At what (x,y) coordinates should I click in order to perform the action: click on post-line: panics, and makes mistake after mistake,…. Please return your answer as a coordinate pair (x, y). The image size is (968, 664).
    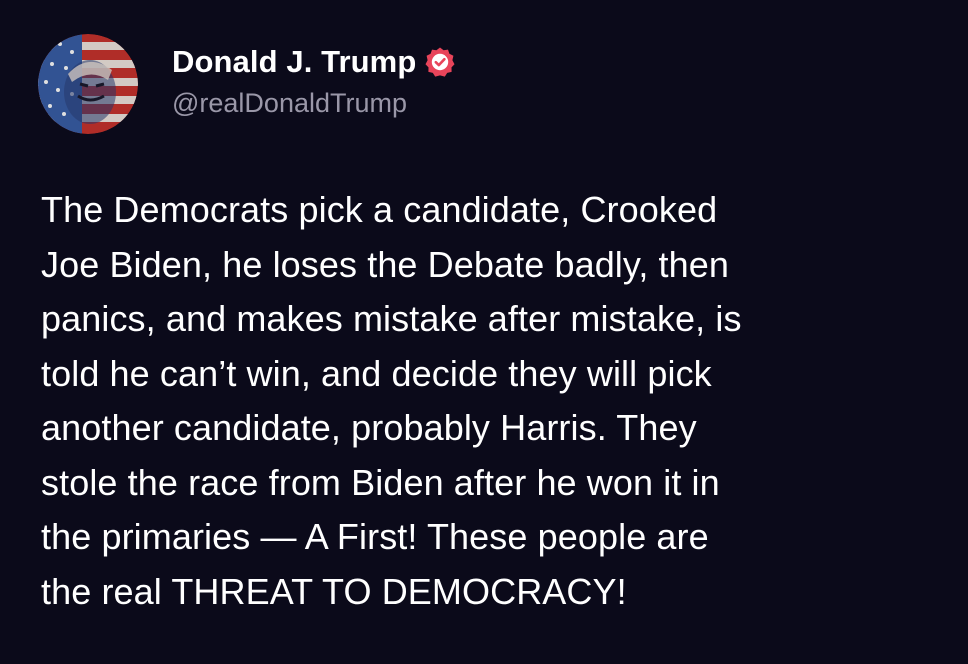
    Looking at the image, I should click on (391, 318).